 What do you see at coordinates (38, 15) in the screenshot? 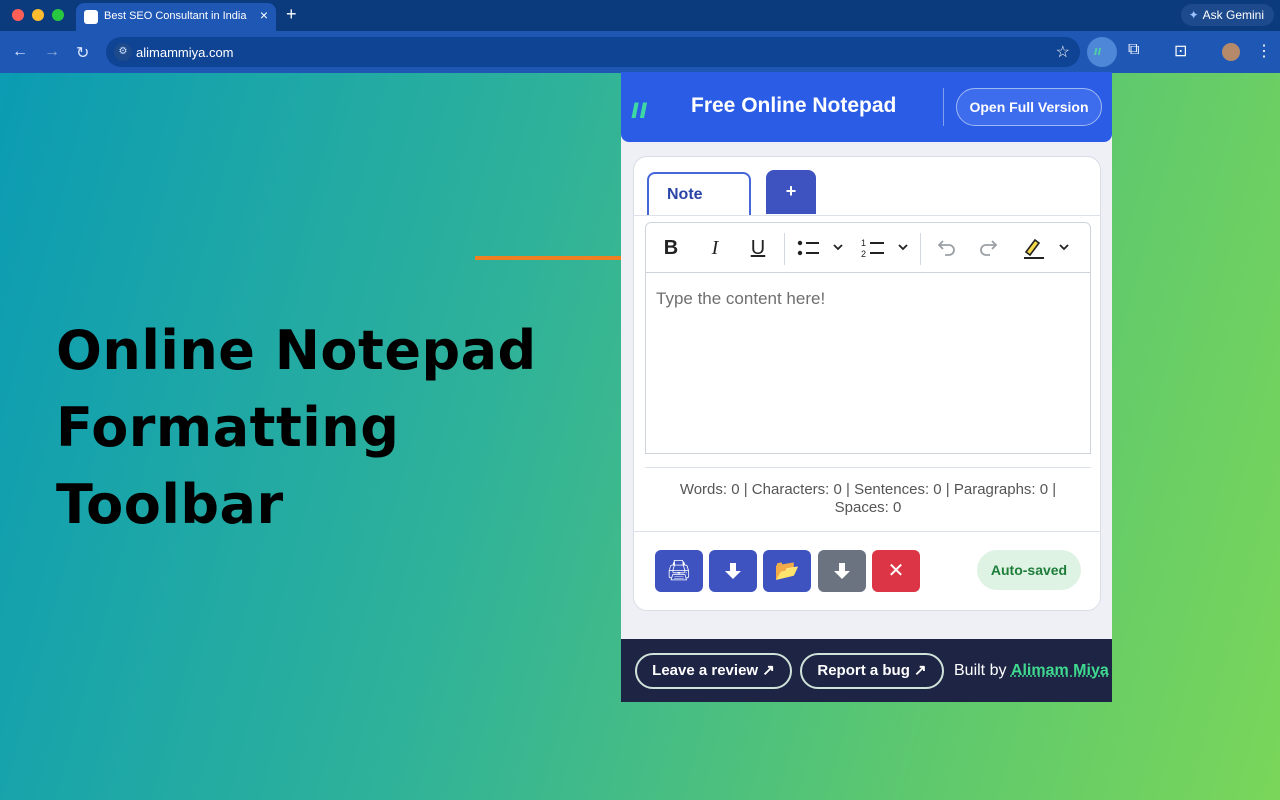
I see `minimize-window-button` at bounding box center [38, 15].